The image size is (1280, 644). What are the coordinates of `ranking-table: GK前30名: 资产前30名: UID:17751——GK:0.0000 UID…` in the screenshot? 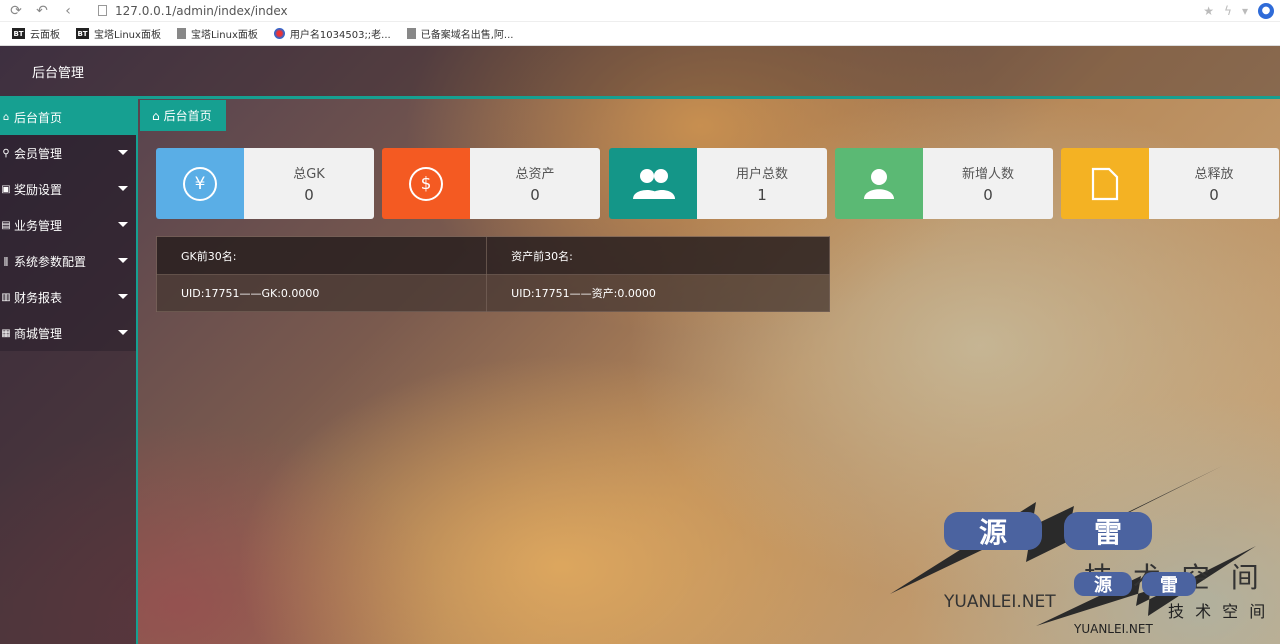 It's located at (492, 274).